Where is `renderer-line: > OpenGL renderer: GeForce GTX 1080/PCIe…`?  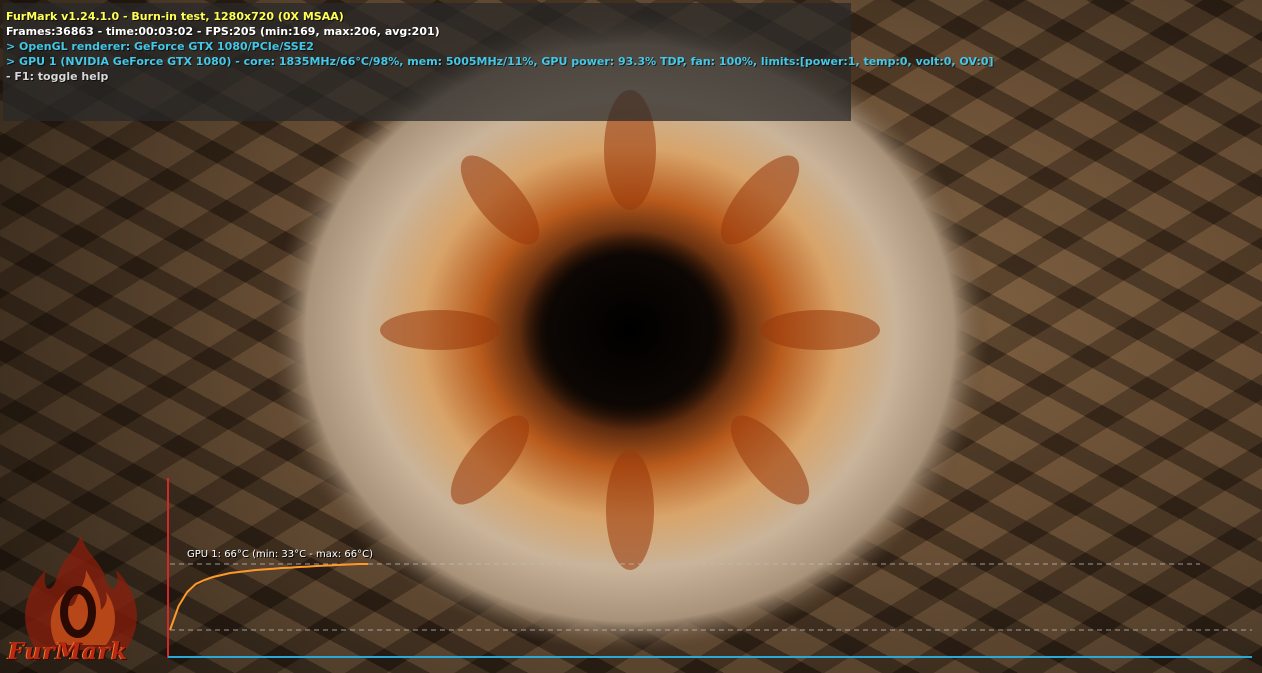 renderer-line: > OpenGL renderer: GeForce GTX 1080/PCIe… is located at coordinates (160, 46).